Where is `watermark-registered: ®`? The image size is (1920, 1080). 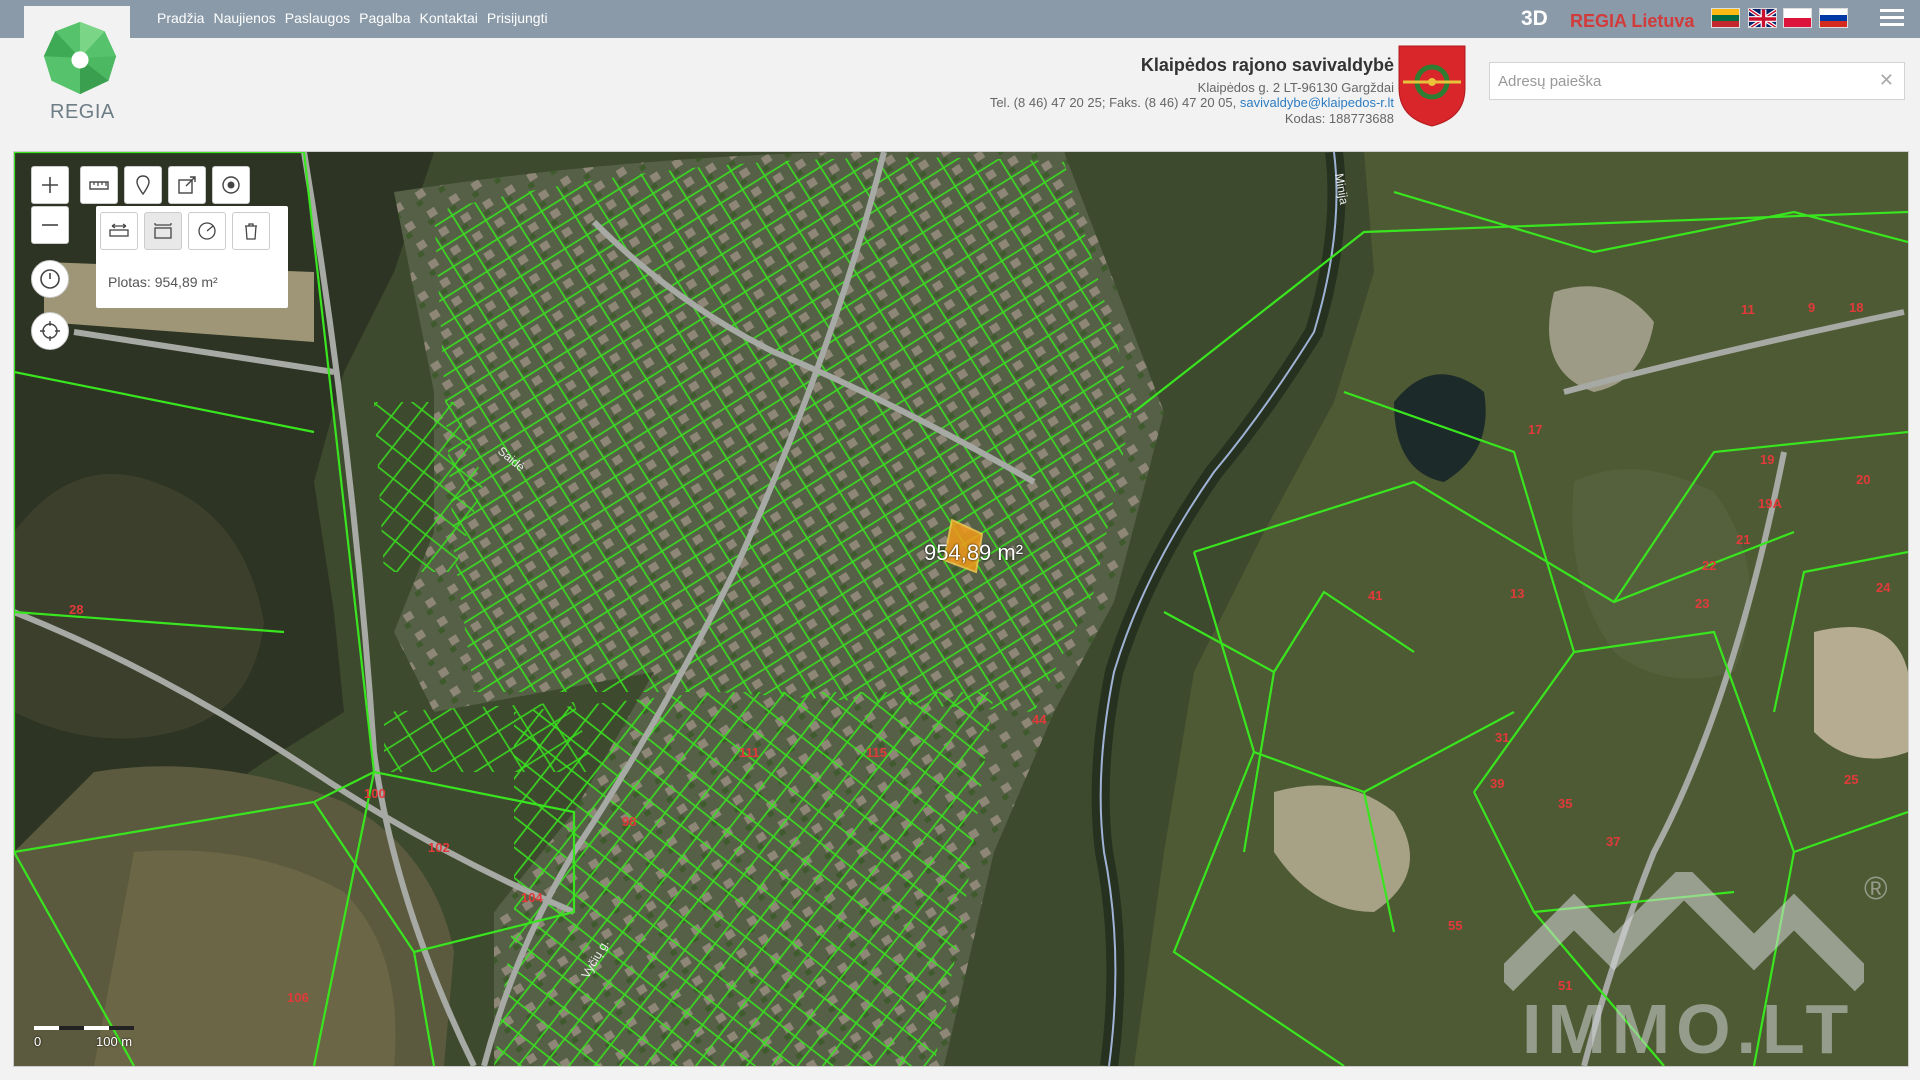
watermark-registered: ® is located at coordinates (1876, 888).